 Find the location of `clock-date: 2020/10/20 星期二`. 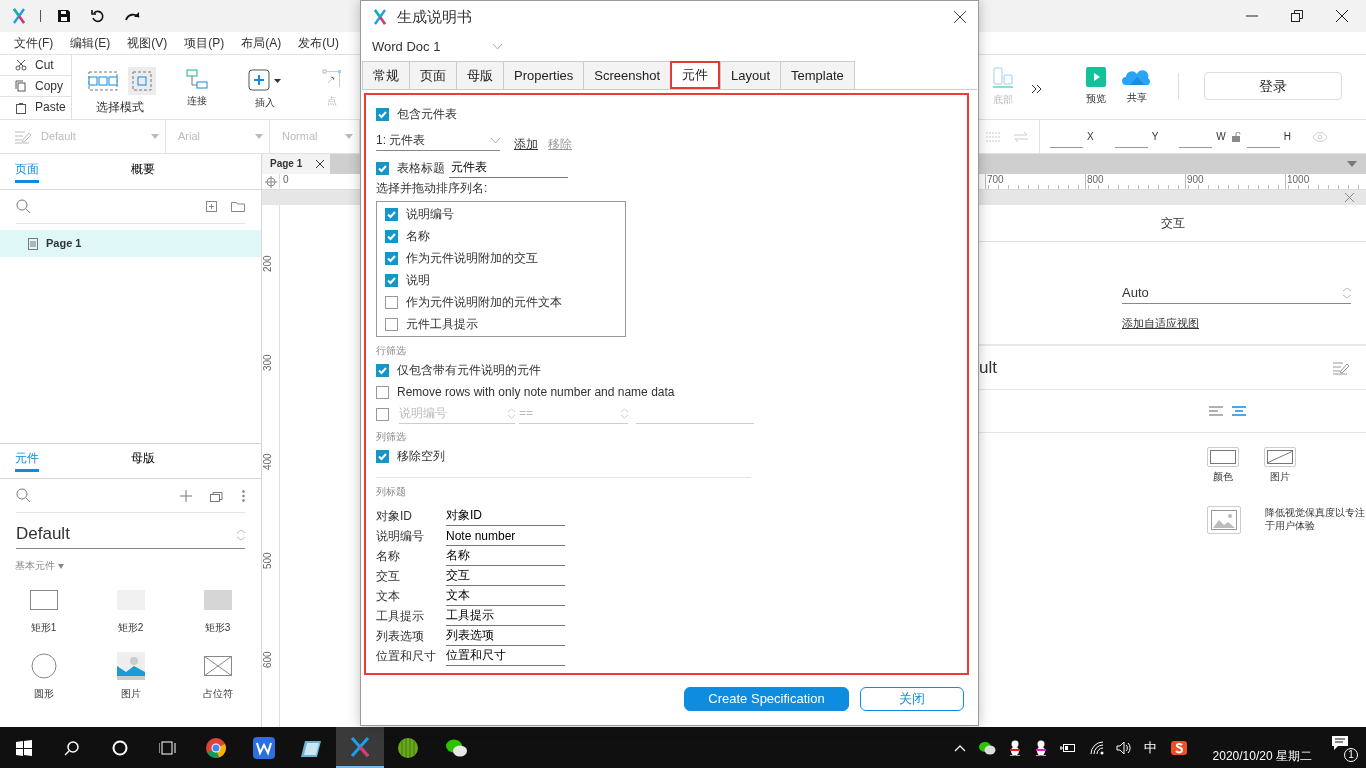

clock-date: 2020/10/20 星期二 is located at coordinates (1262, 756).